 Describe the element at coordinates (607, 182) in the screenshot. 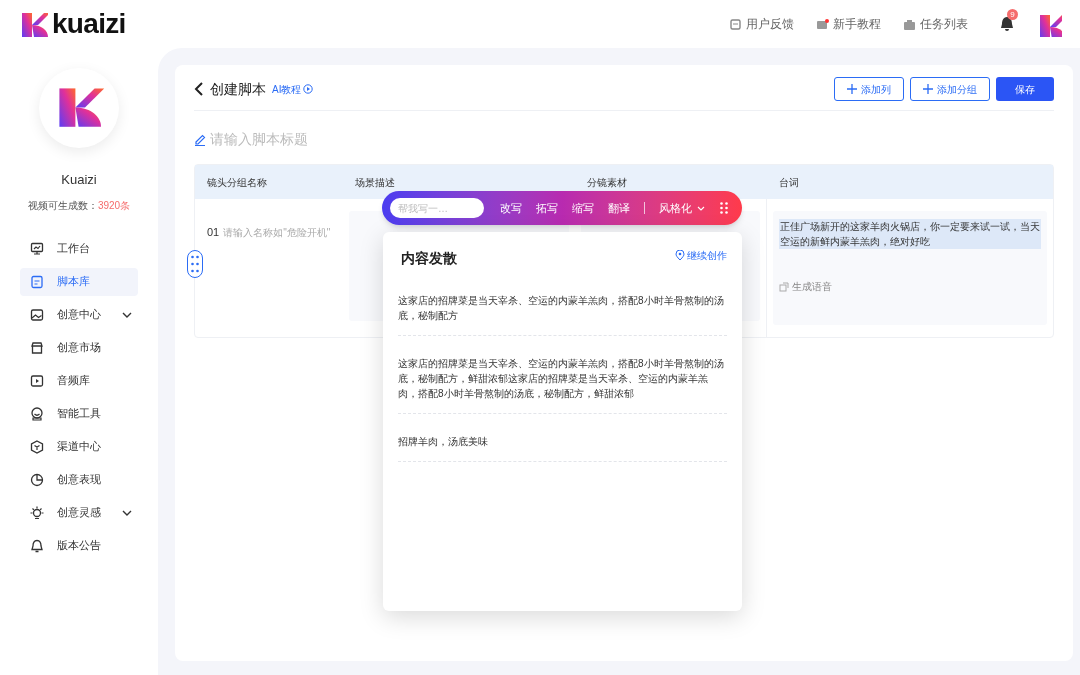

I see `column-header: 分镜素材` at that location.